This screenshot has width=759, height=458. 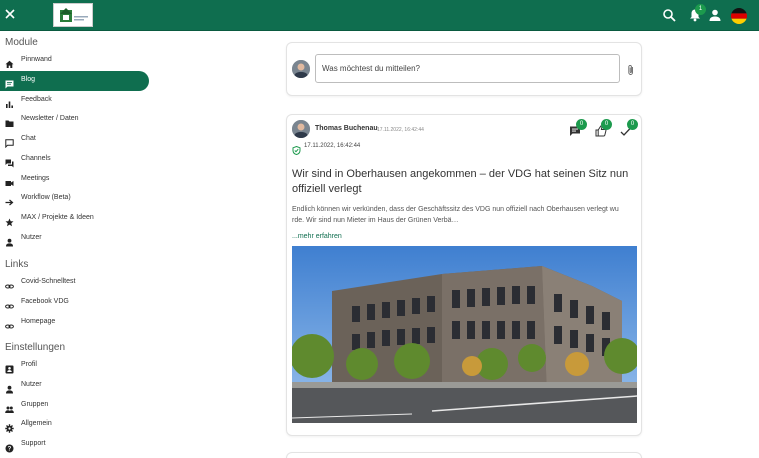 I want to click on post-created-time: 17.11.2022, 16:42:44, so click(x=400, y=130).